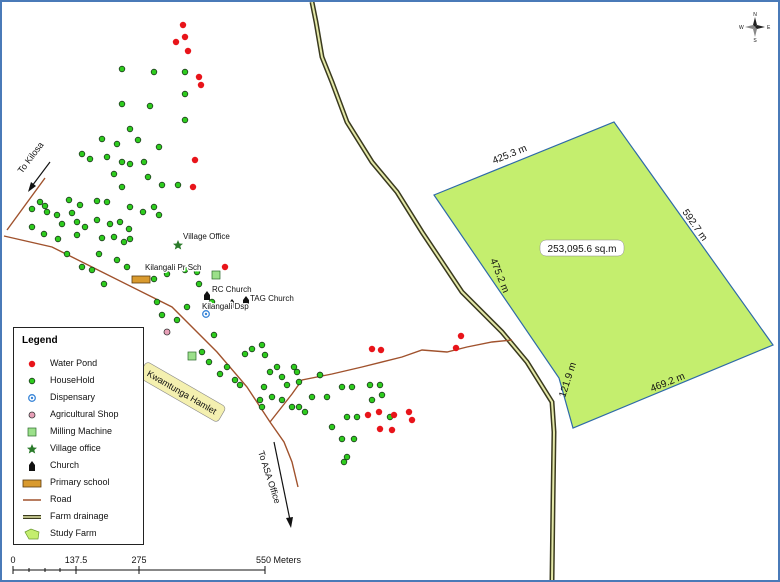  What do you see at coordinates (76, 560) in the screenshot?
I see `svg-text: 137.5` at bounding box center [76, 560].